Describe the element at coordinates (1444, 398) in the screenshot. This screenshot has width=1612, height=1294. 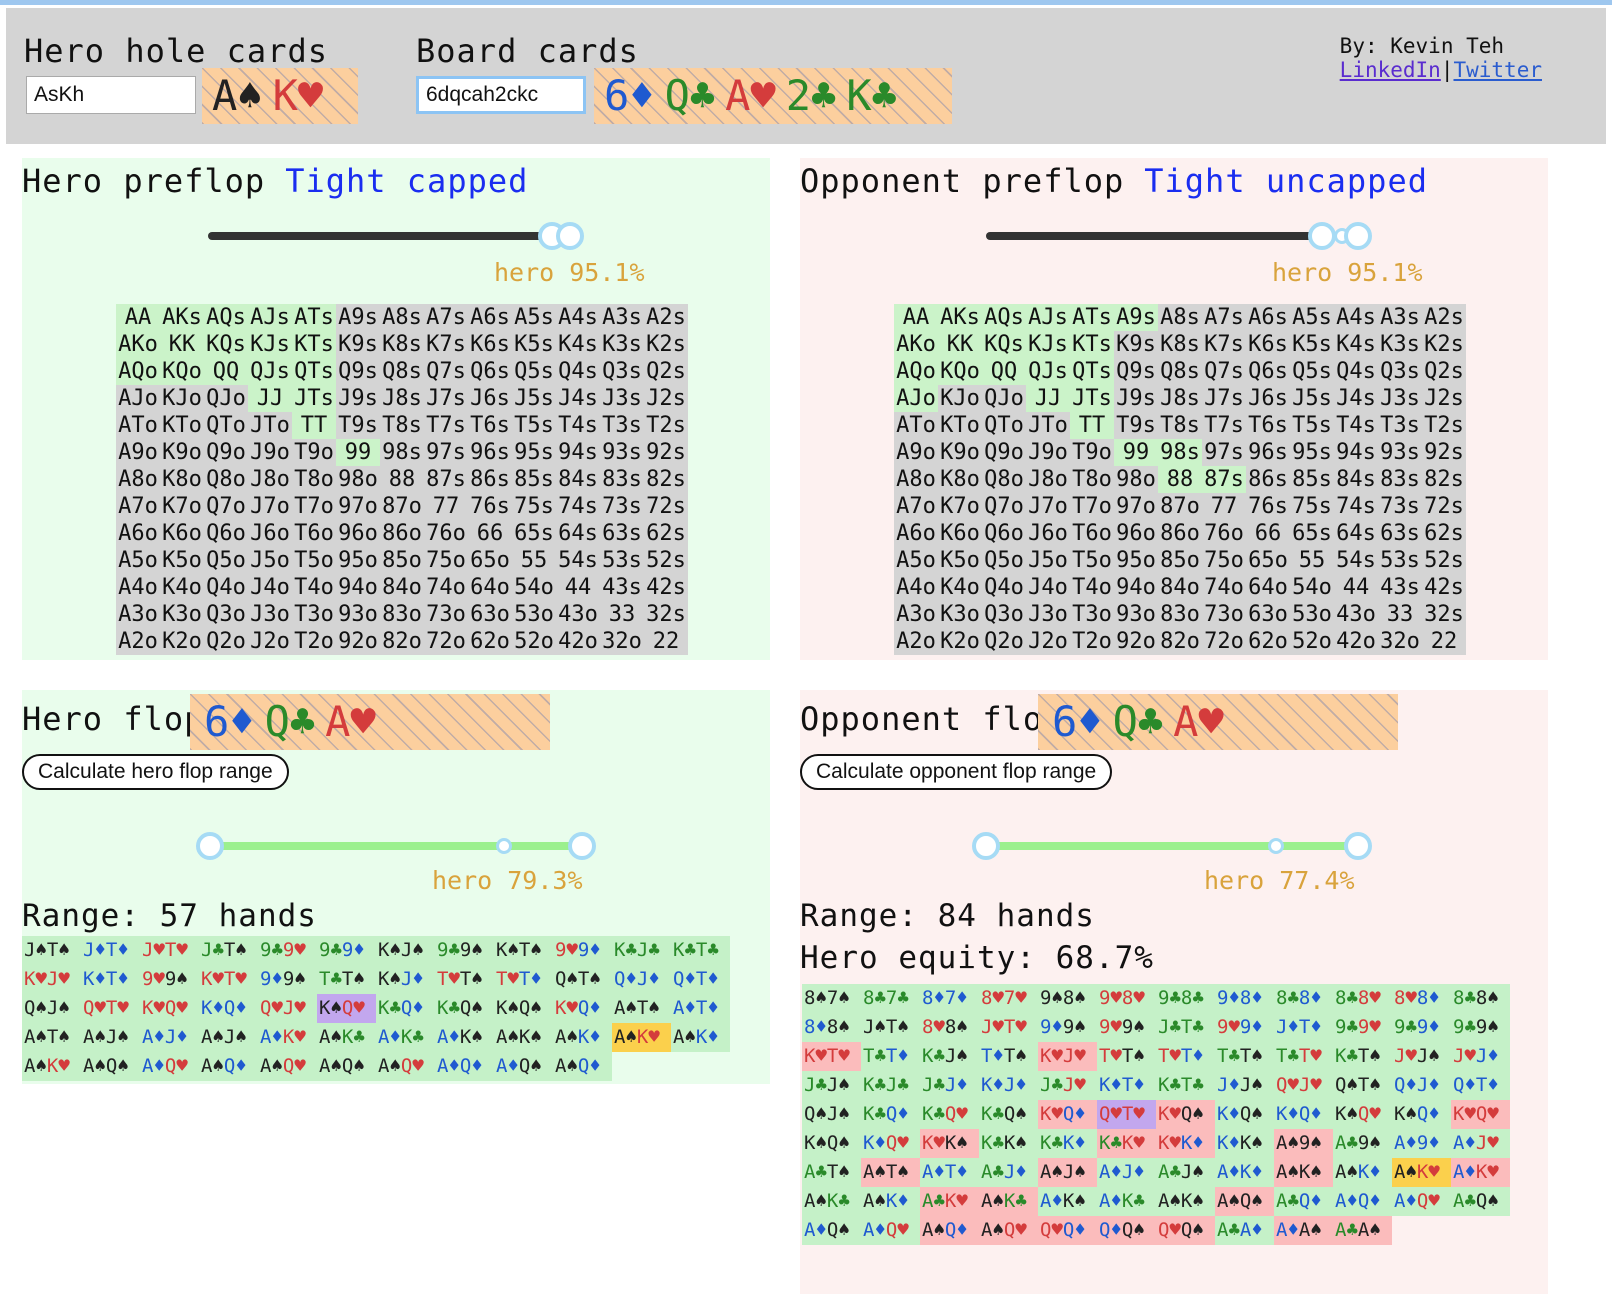
I see `grid-cell-j2s: J2s` at that location.